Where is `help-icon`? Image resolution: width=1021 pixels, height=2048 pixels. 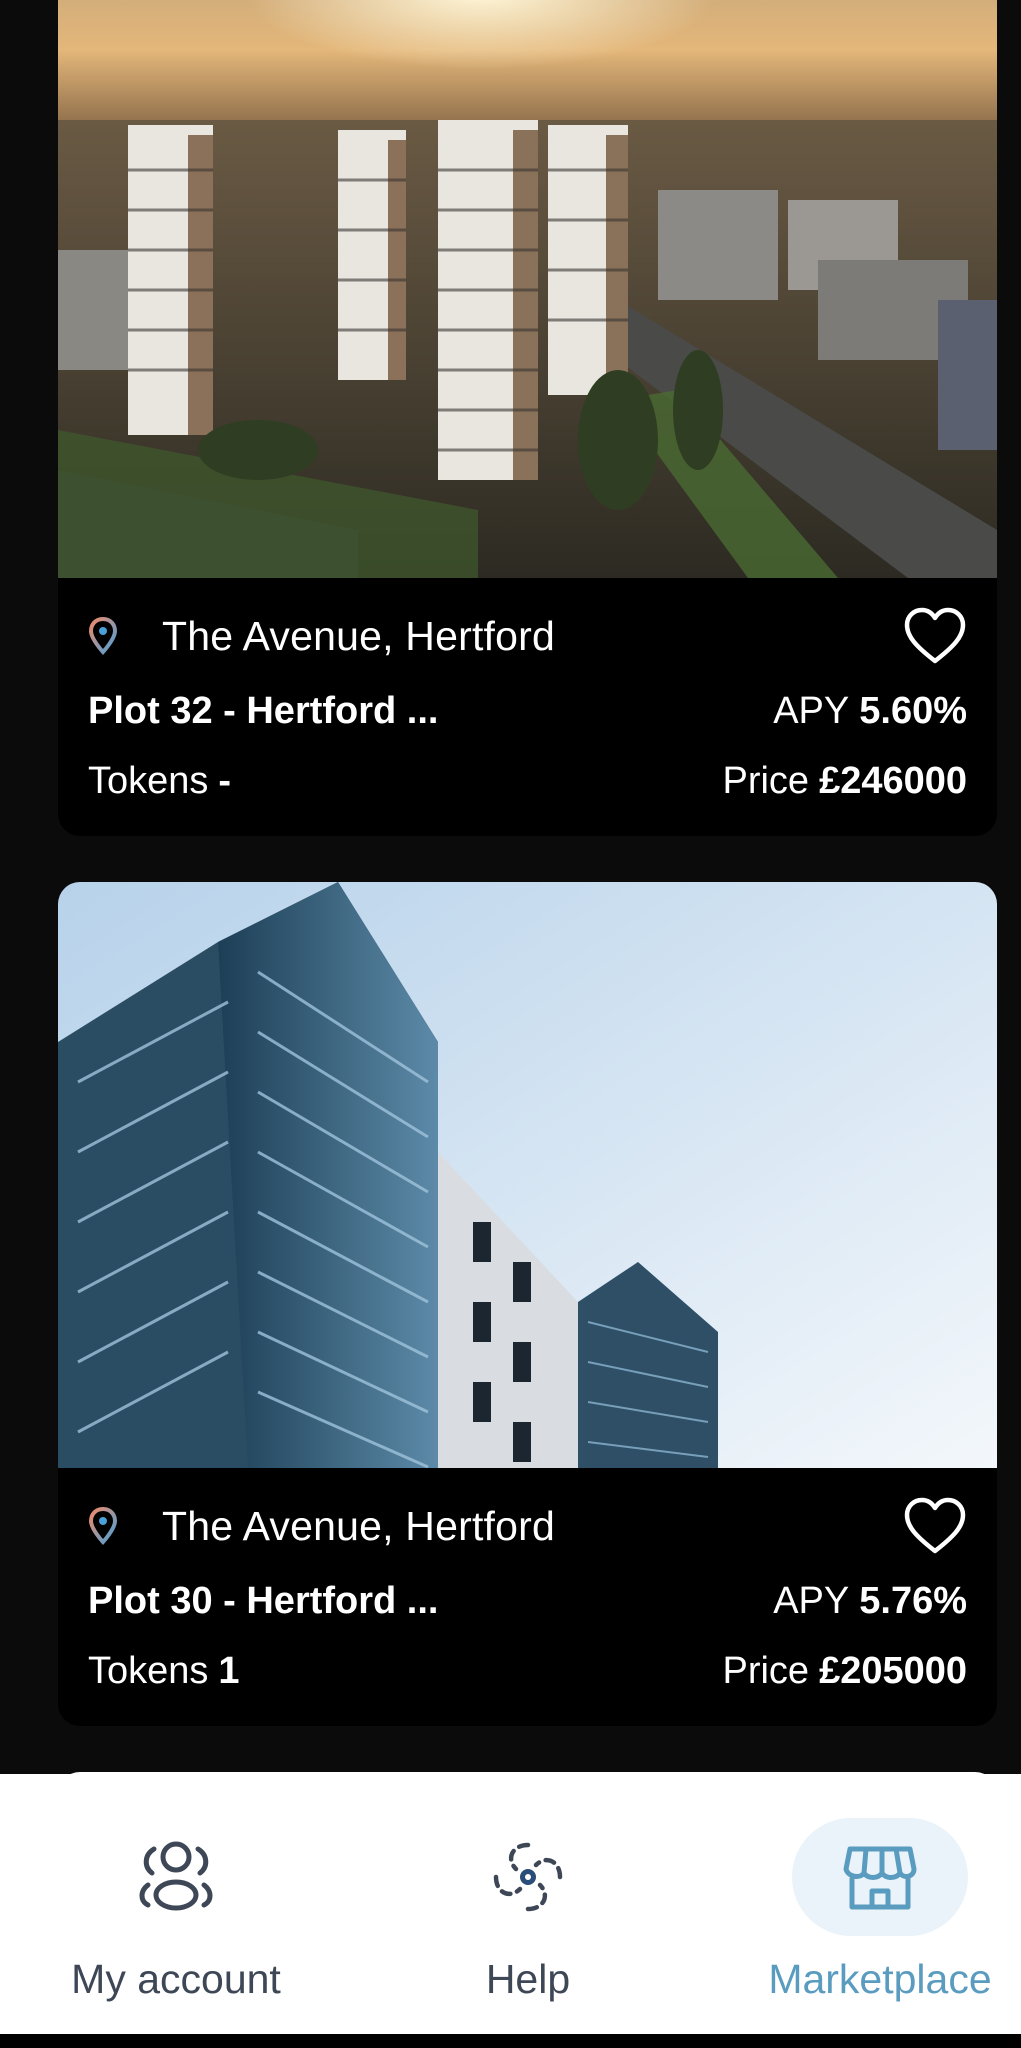 help-icon is located at coordinates (528, 1877).